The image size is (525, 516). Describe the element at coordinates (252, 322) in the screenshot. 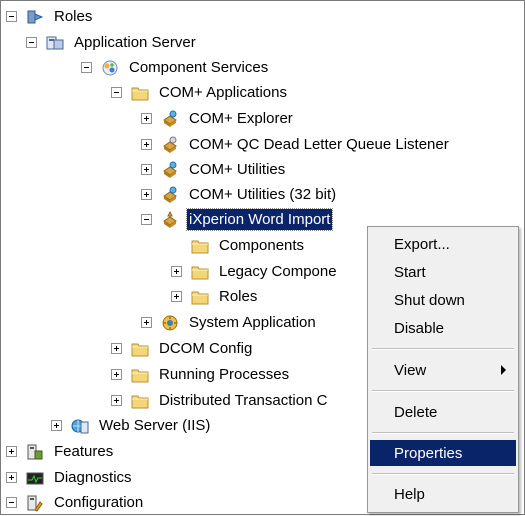

I see `tree-item-label: System Application` at that location.